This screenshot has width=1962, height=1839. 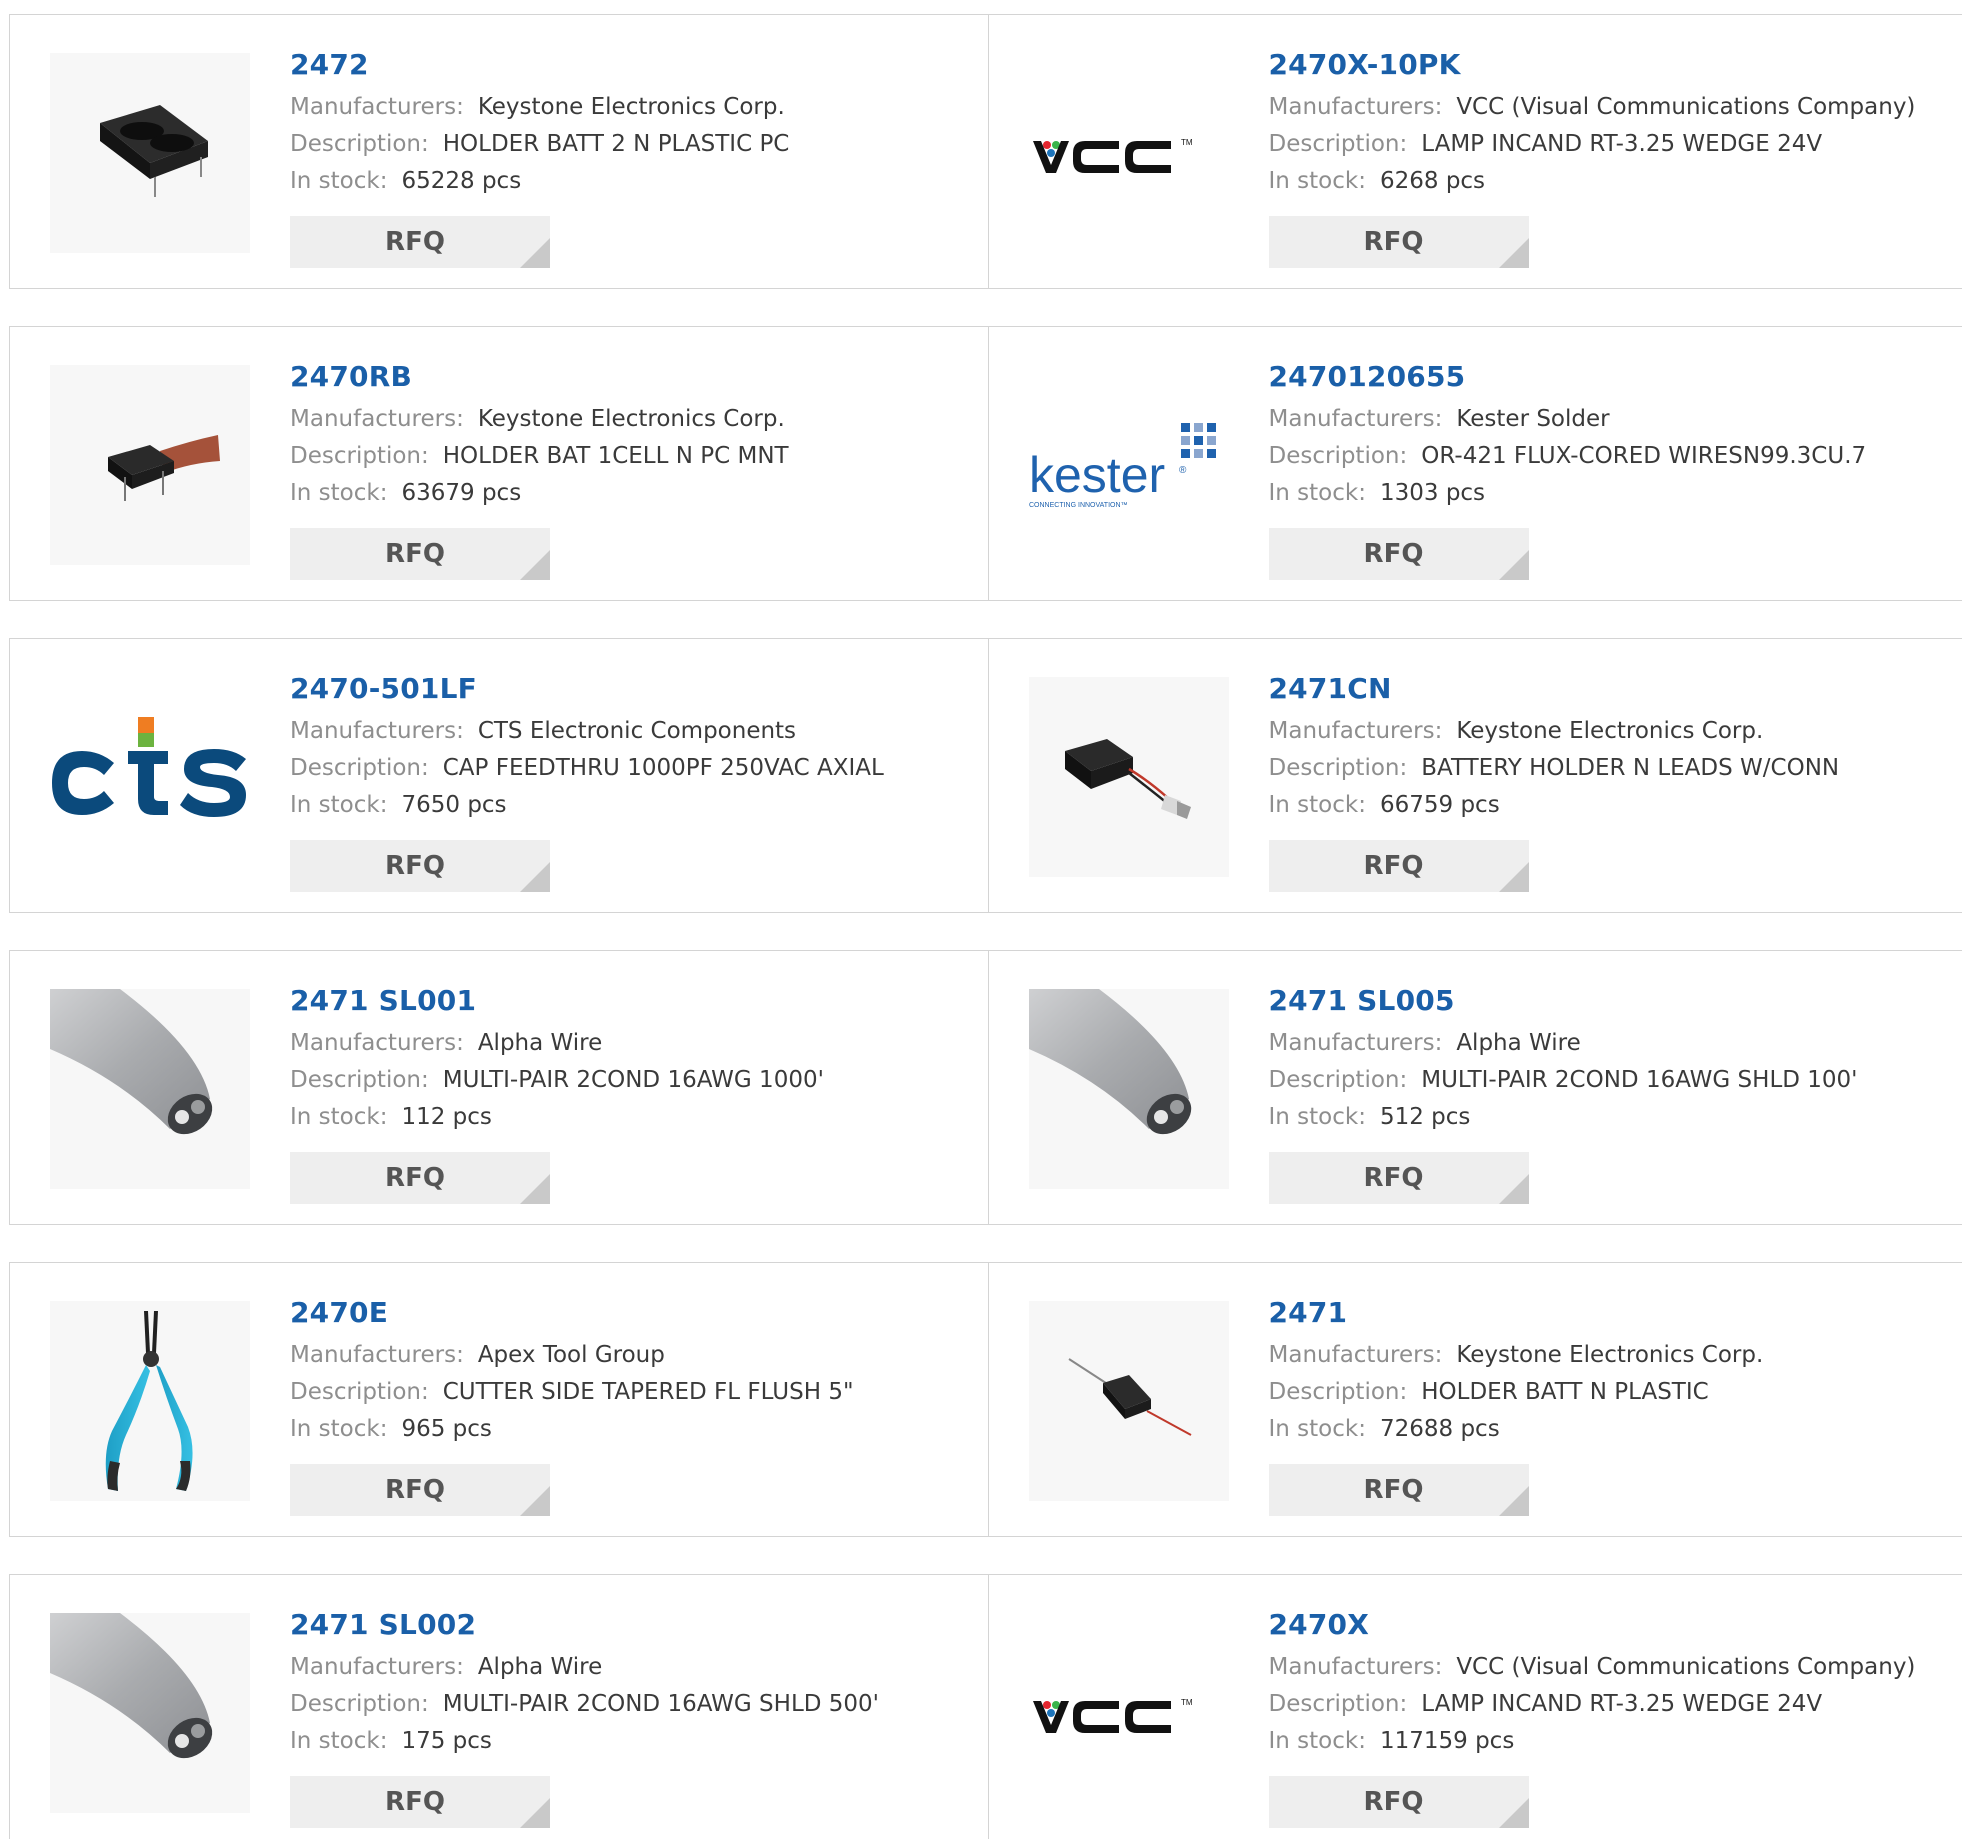 What do you see at coordinates (446, 1429) in the screenshot?
I see `stock-value: 965 pcs` at bounding box center [446, 1429].